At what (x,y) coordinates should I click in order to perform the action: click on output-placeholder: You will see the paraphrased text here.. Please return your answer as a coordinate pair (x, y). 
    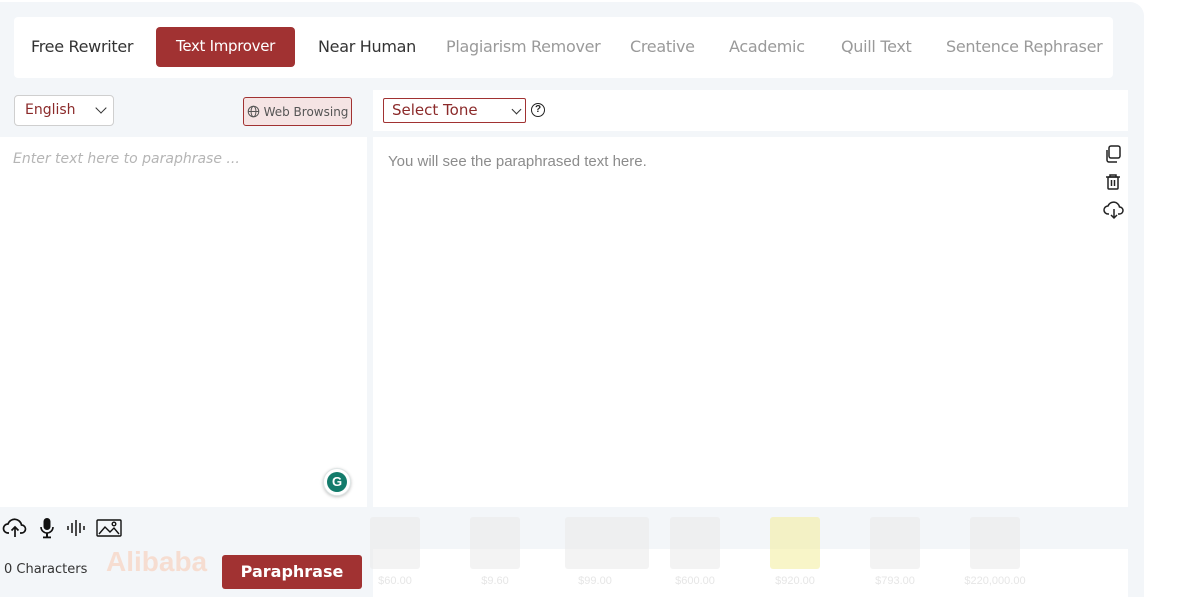
    Looking at the image, I should click on (517, 161).